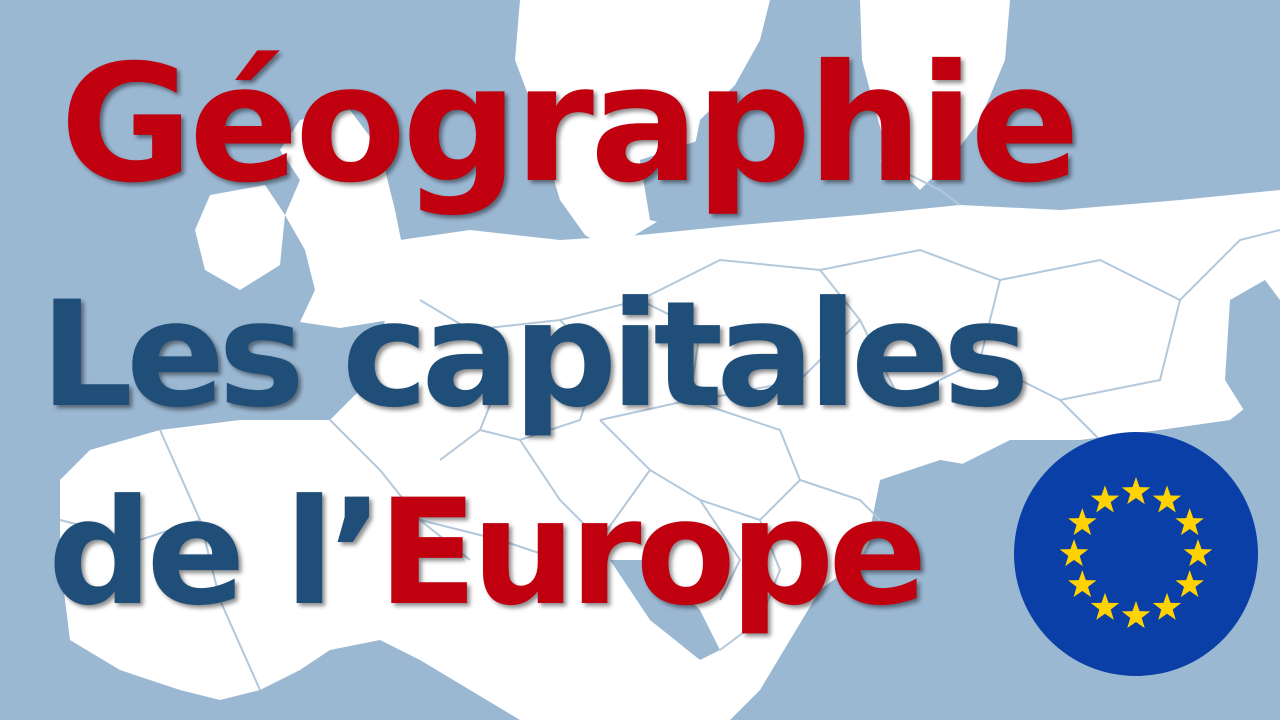  I want to click on eu-flag-icon, so click(1136, 554).